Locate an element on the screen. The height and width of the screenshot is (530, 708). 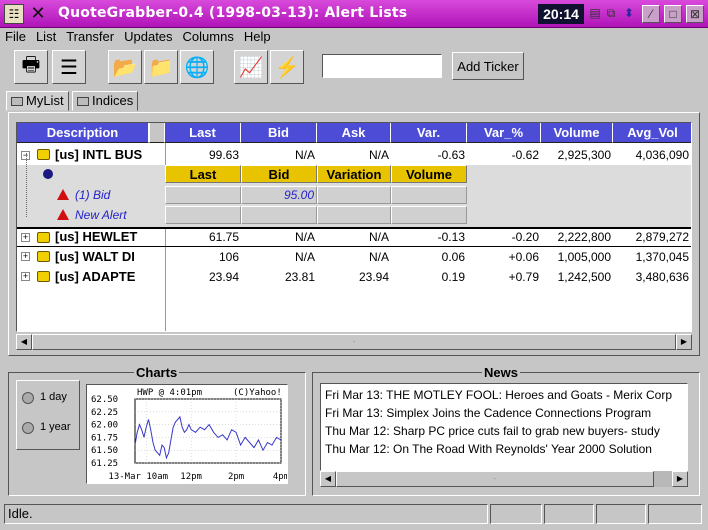
lightning-icon: ⚡ is located at coordinates (287, 67).